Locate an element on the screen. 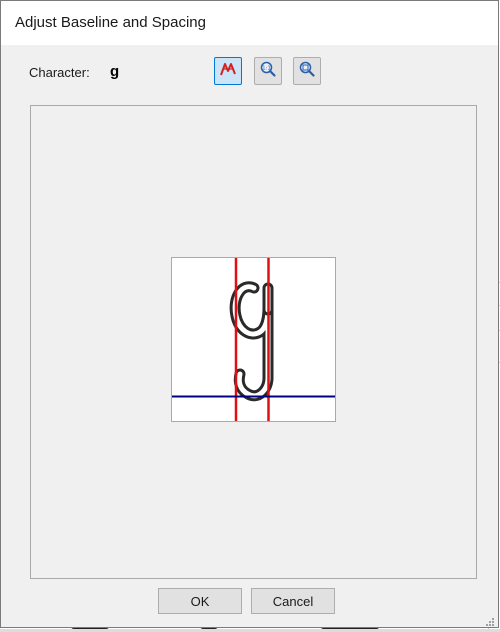 Image resolution: width=500 pixels, height=632 pixels. ok-button: OK is located at coordinates (200, 601).